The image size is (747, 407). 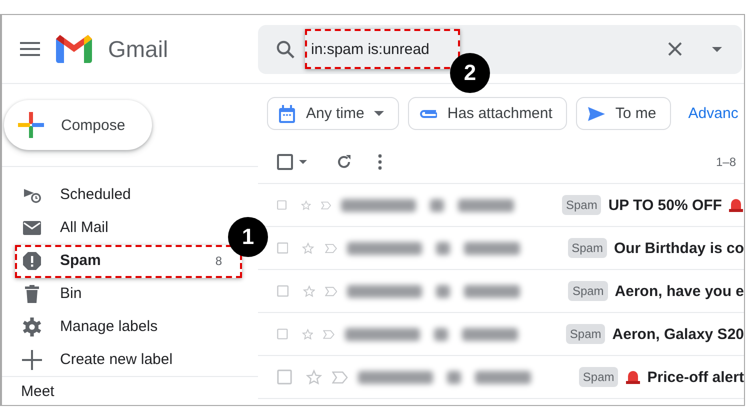 What do you see at coordinates (380, 162) in the screenshot?
I see `more-icon` at bounding box center [380, 162].